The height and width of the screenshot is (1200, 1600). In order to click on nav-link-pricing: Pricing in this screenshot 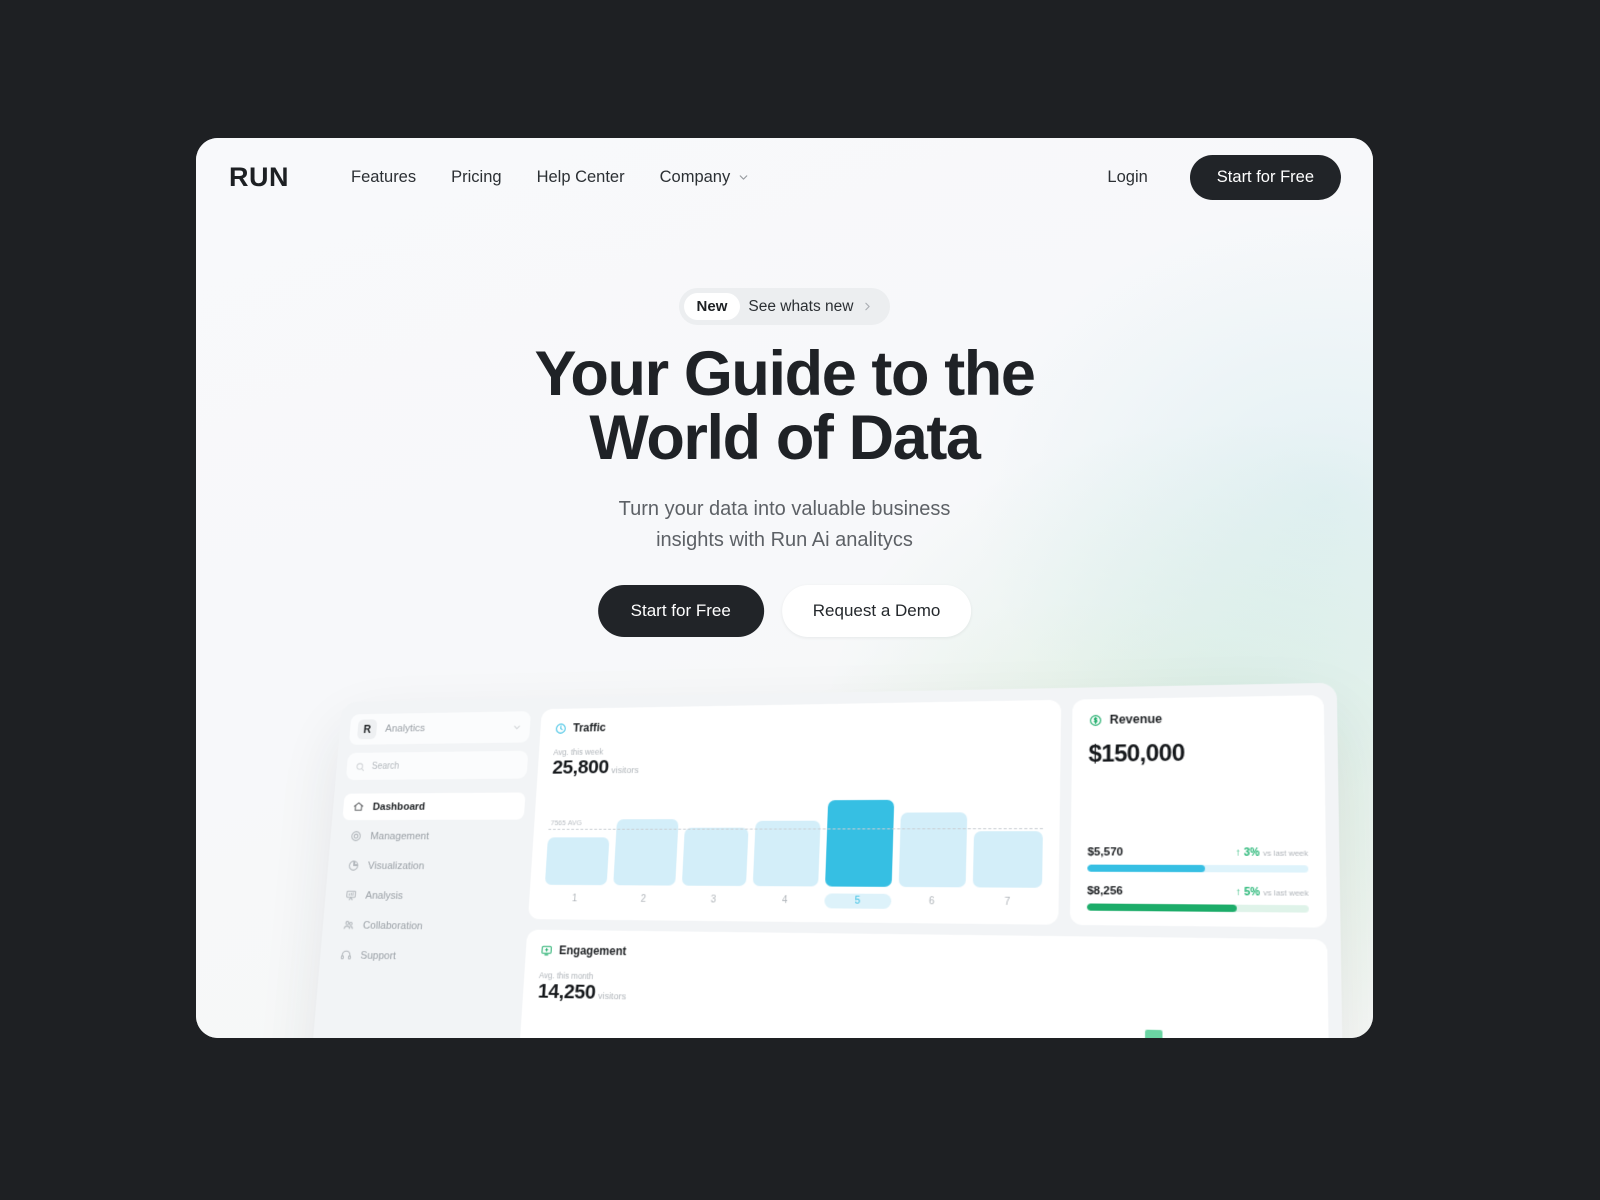, I will do `click(476, 177)`.